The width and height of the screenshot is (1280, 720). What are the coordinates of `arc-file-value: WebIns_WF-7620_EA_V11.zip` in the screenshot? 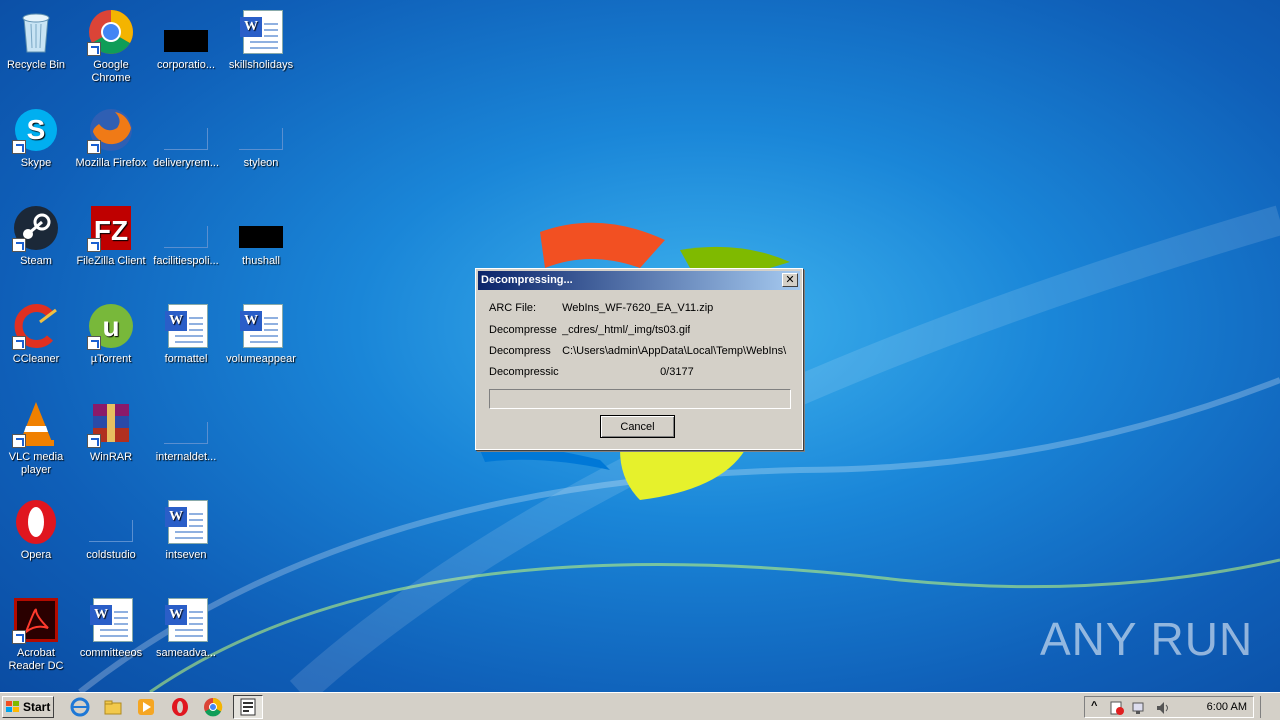 It's located at (638, 308).